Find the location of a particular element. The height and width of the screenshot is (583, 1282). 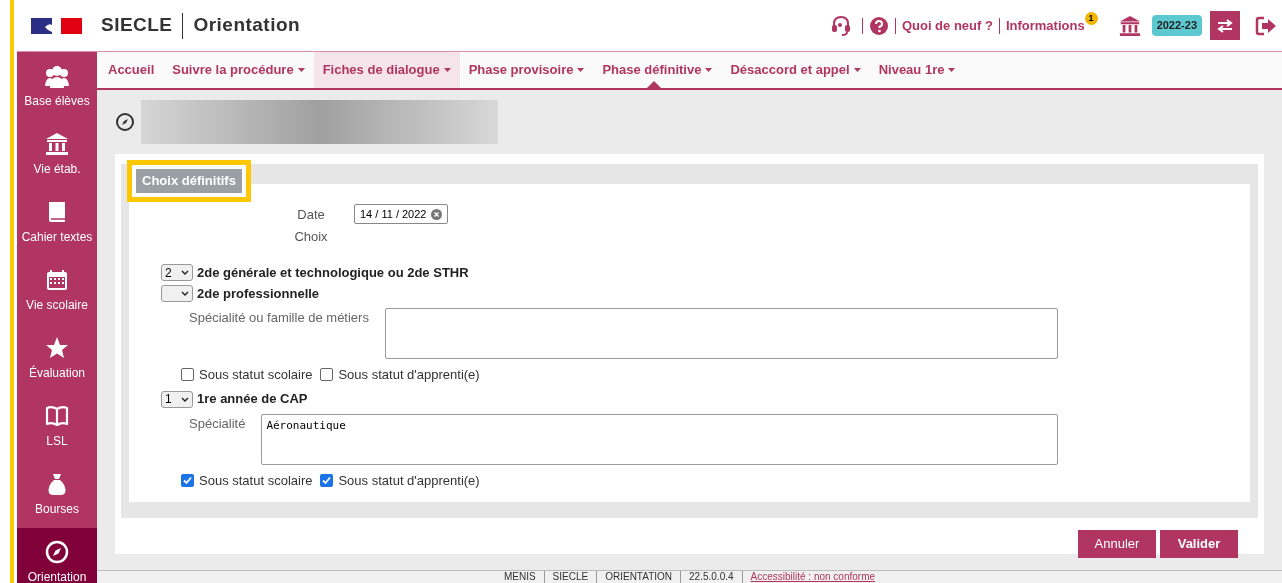

brand-name: SIECLE is located at coordinates (137, 25).